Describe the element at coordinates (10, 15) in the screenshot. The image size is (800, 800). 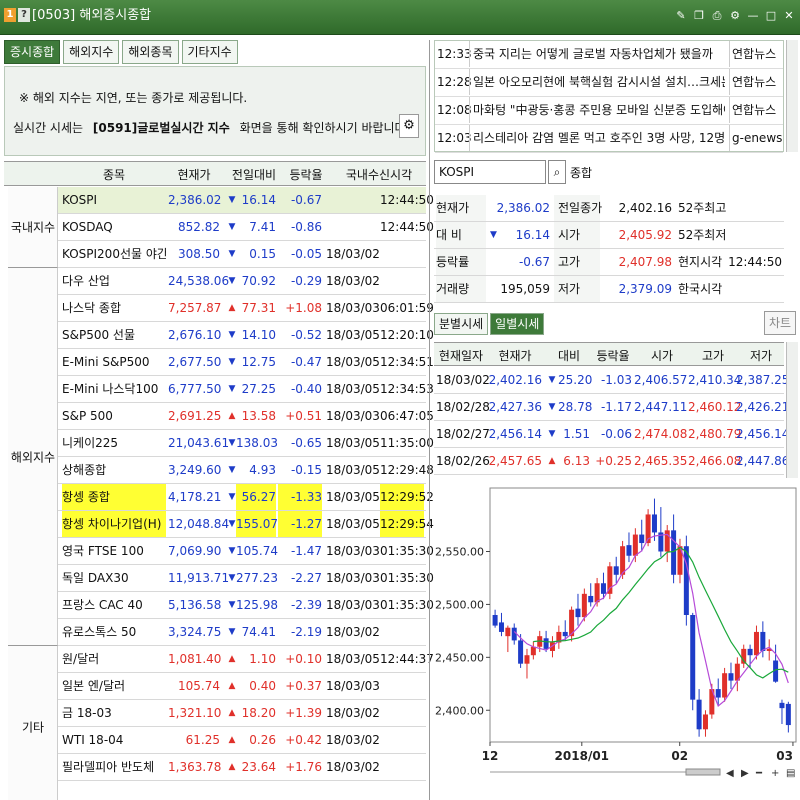
I see `screen-number-badge: 1` at that location.